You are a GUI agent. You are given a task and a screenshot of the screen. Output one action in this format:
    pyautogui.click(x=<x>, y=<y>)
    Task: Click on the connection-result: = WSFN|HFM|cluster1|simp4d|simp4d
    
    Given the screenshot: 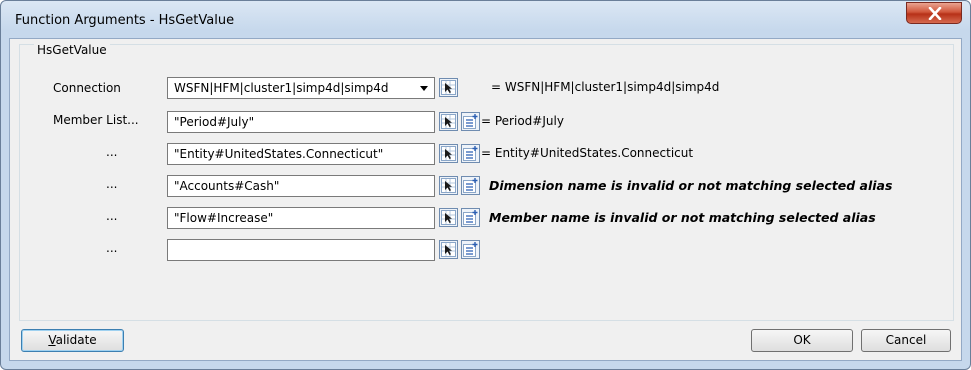 What is the action you would take?
    pyautogui.click(x=605, y=87)
    